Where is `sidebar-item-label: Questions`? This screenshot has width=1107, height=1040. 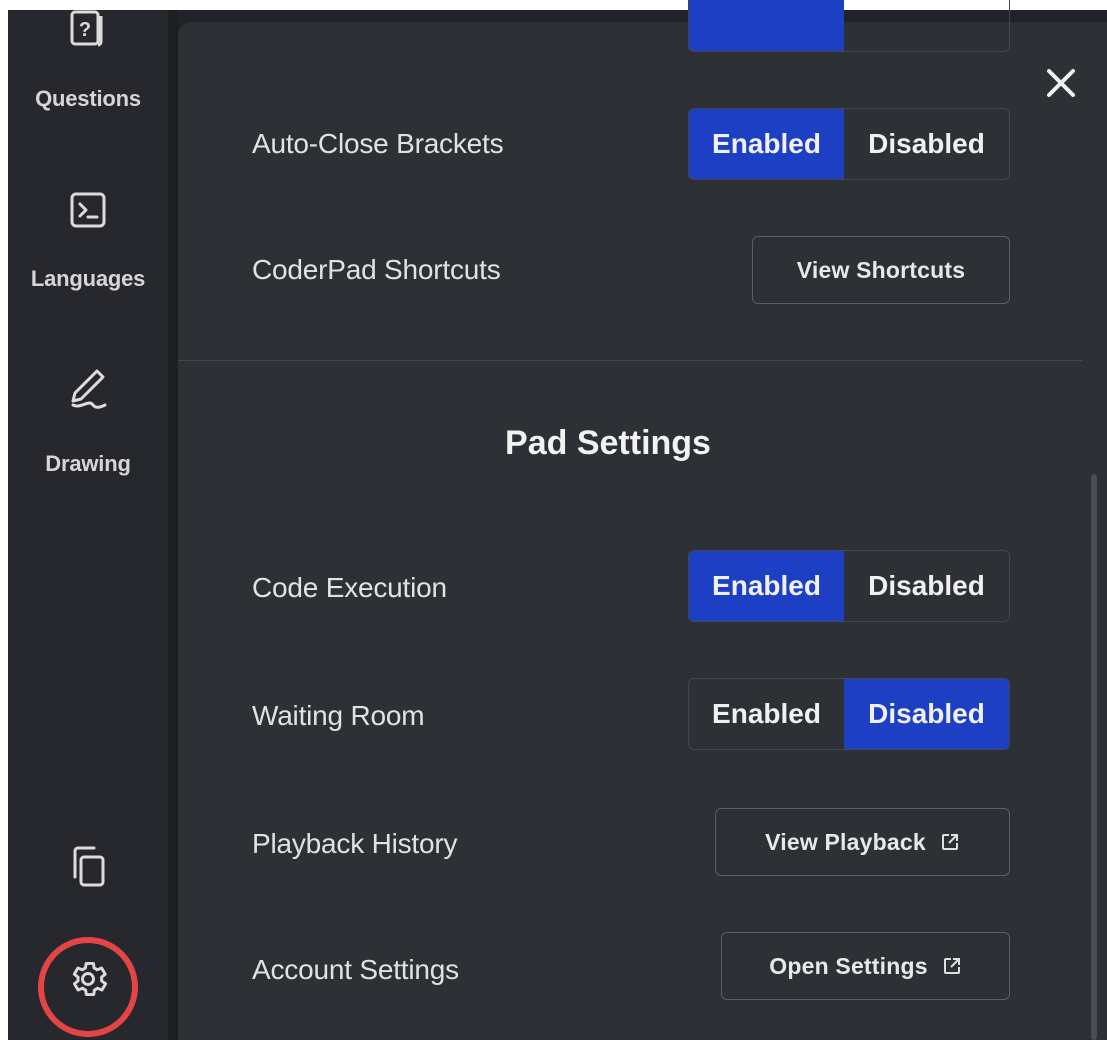 sidebar-item-label: Questions is located at coordinates (88, 98).